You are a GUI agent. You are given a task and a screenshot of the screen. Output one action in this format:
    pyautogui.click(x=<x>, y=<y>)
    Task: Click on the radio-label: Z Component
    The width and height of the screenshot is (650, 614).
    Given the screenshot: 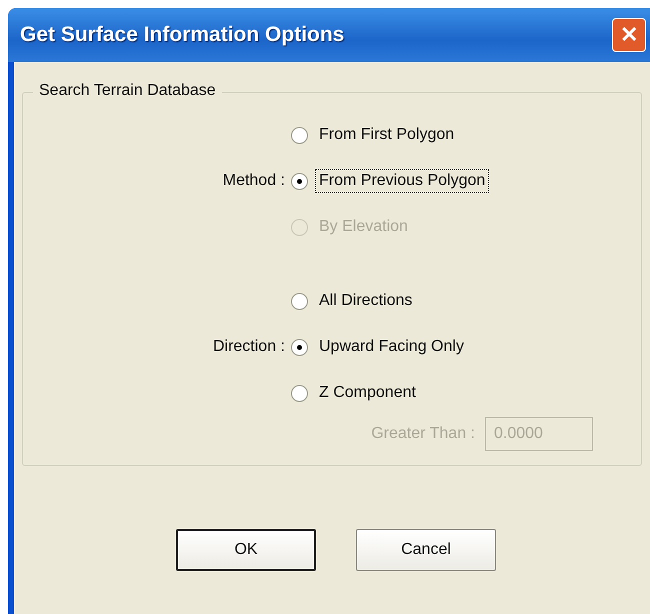 What is the action you would take?
    pyautogui.click(x=367, y=393)
    